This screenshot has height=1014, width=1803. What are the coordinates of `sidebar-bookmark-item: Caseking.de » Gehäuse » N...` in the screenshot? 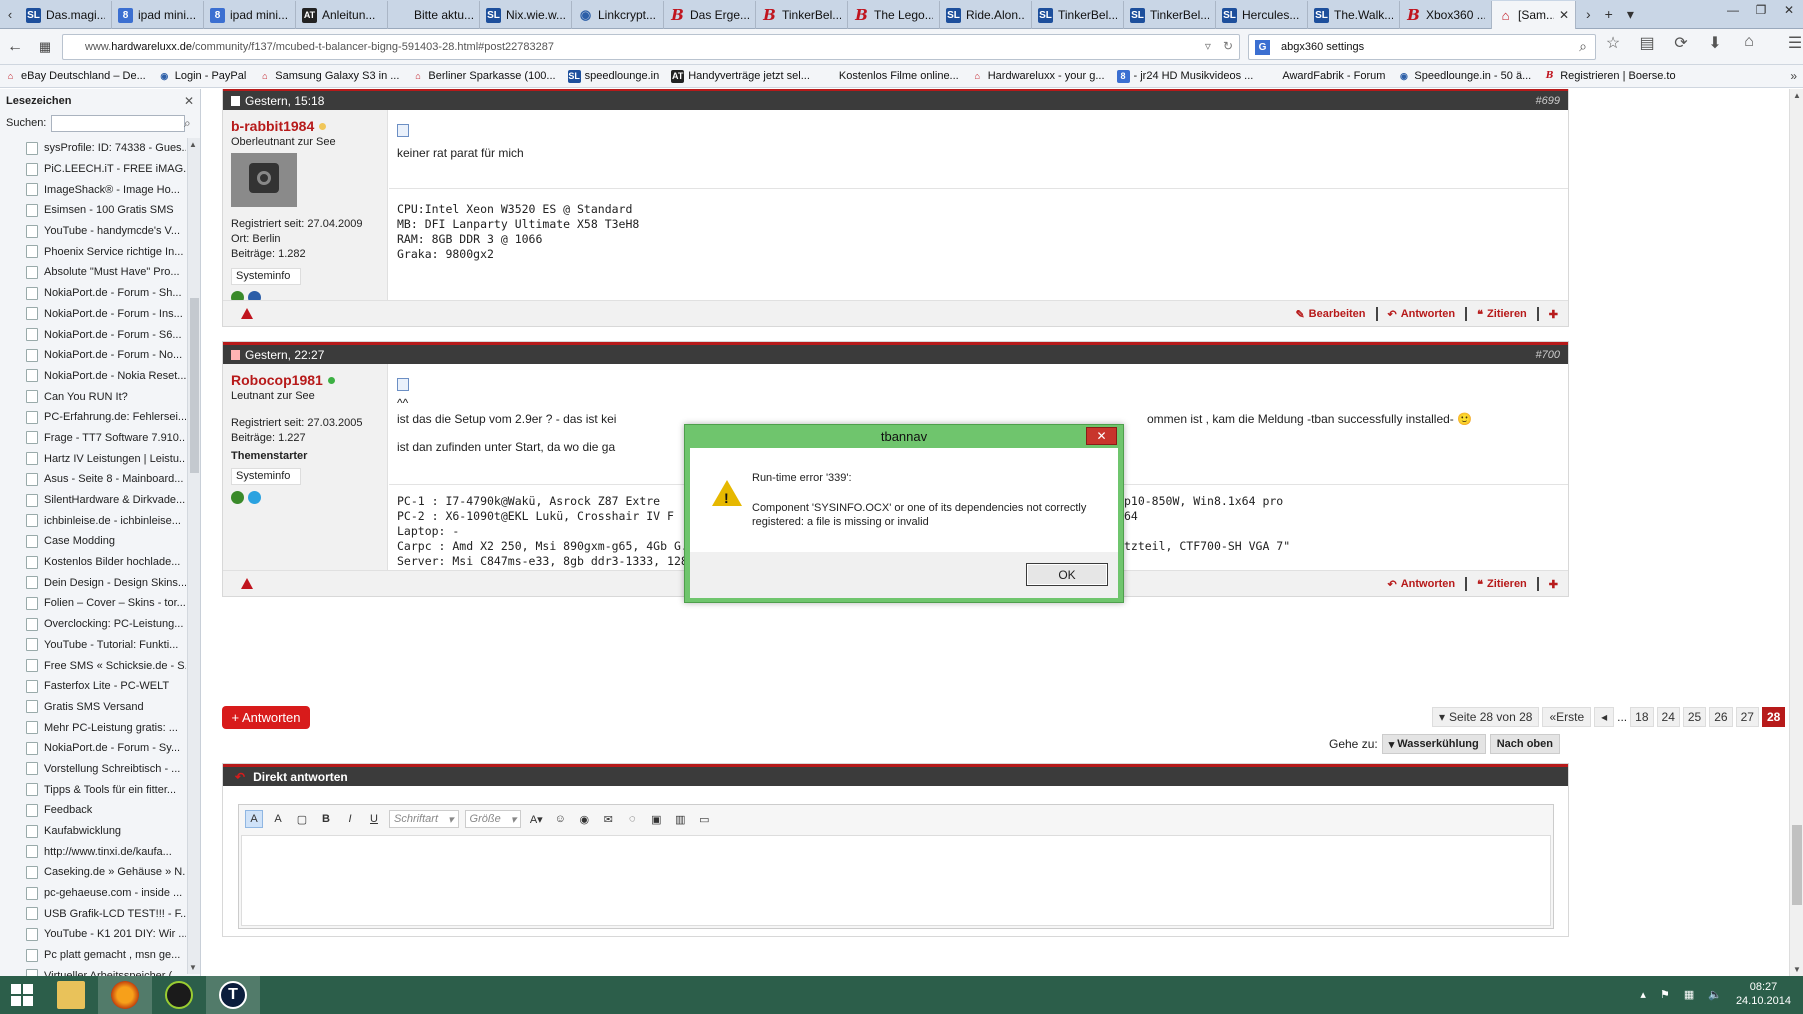 It's located at (93, 872).